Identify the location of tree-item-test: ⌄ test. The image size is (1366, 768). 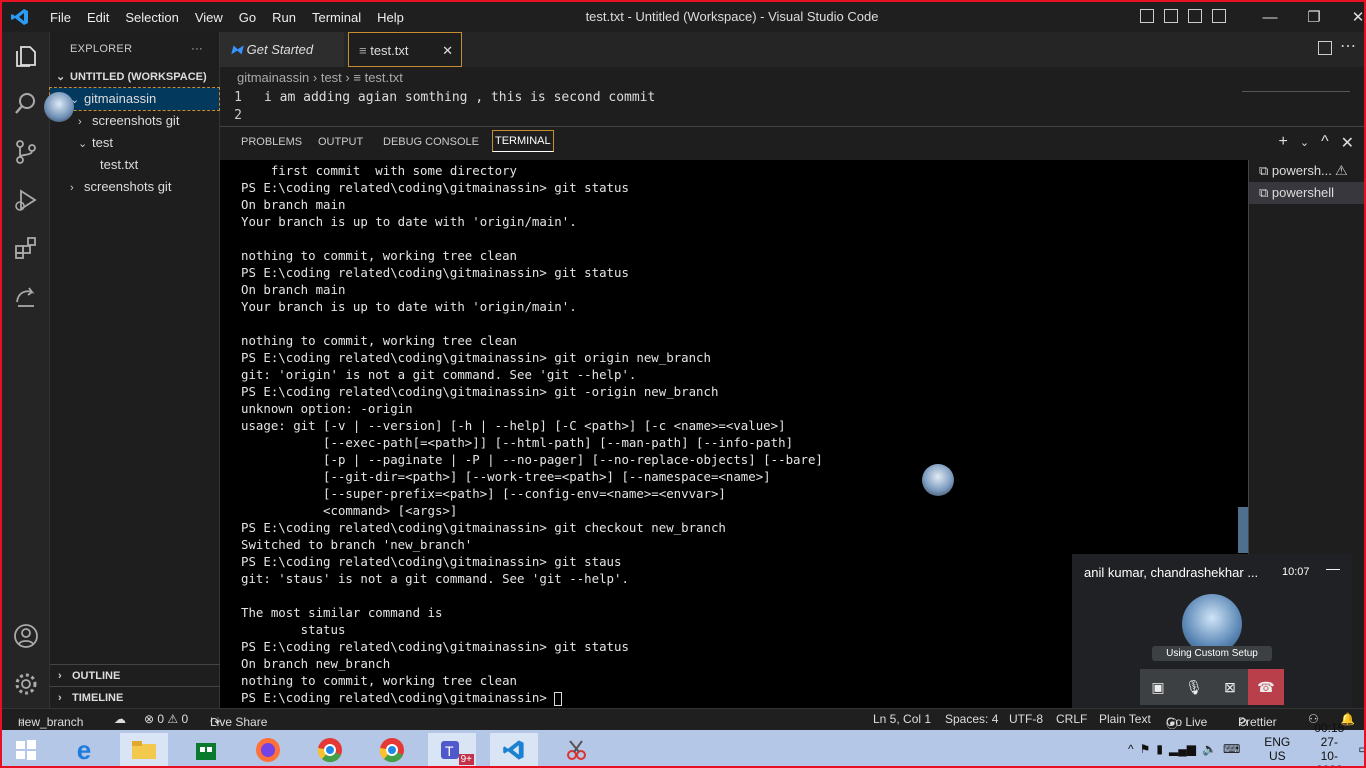
(134, 143).